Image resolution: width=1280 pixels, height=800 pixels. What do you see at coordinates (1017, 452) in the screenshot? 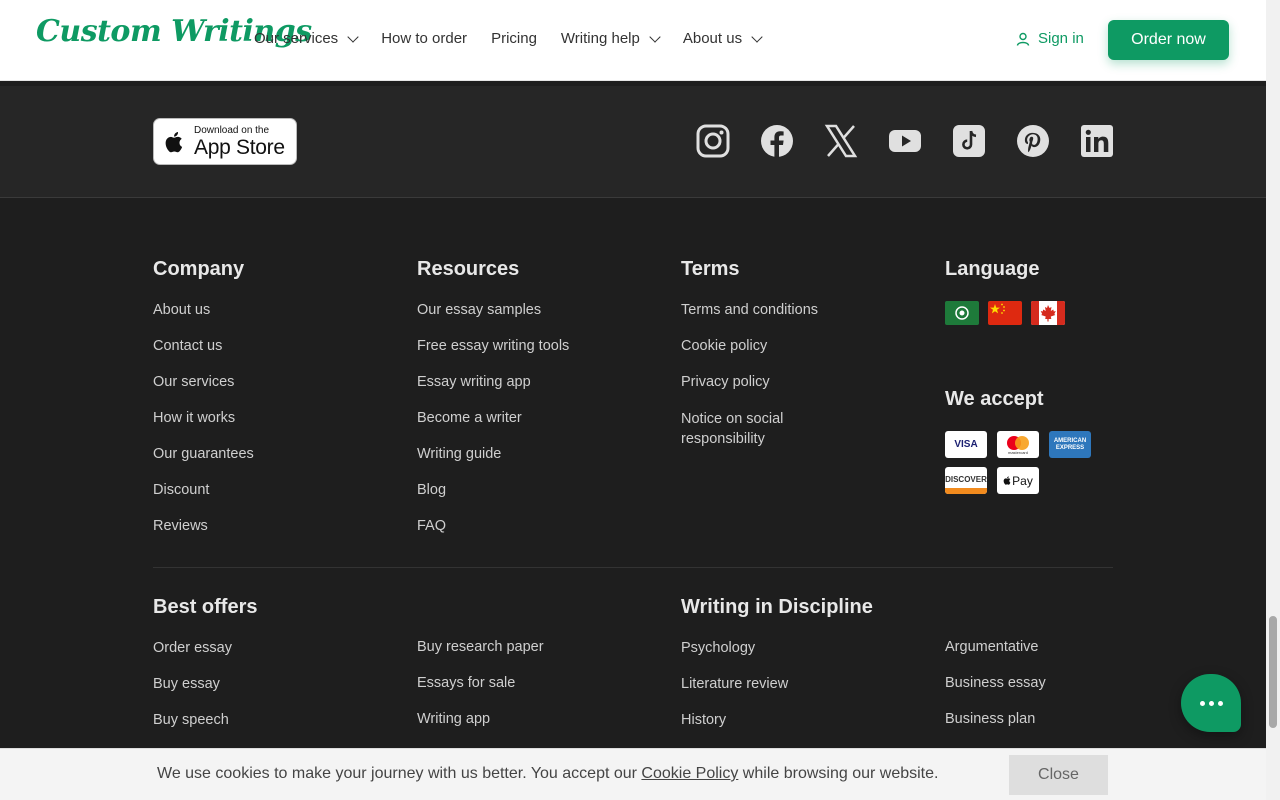
I see `mastercard-text: mastercard` at bounding box center [1017, 452].